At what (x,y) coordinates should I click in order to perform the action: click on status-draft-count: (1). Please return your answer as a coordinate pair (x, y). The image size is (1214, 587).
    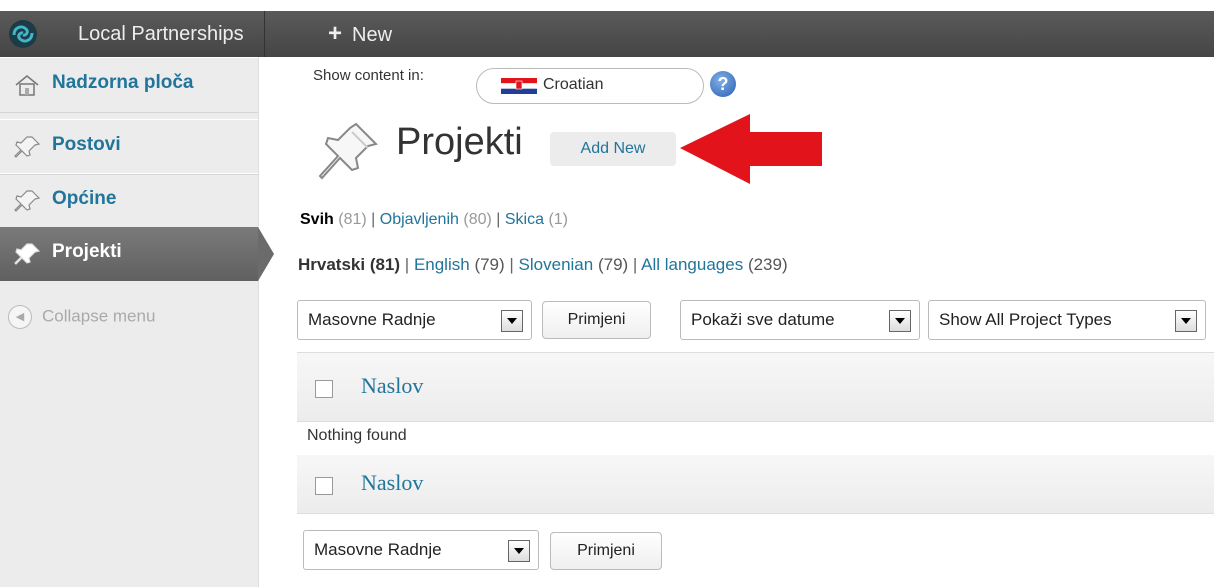
    Looking at the image, I should click on (558, 219).